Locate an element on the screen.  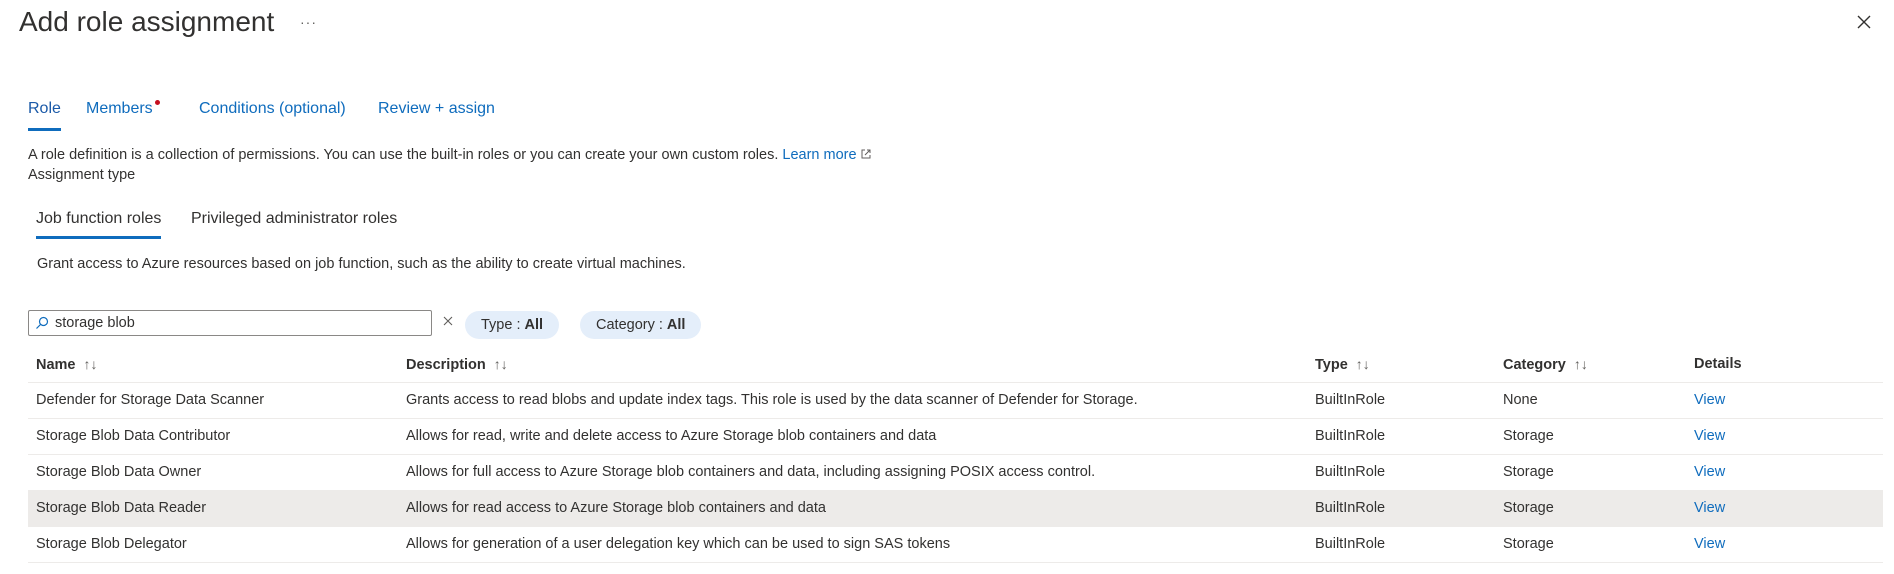
role-name: Storage Blob Data Reader is located at coordinates (121, 508).